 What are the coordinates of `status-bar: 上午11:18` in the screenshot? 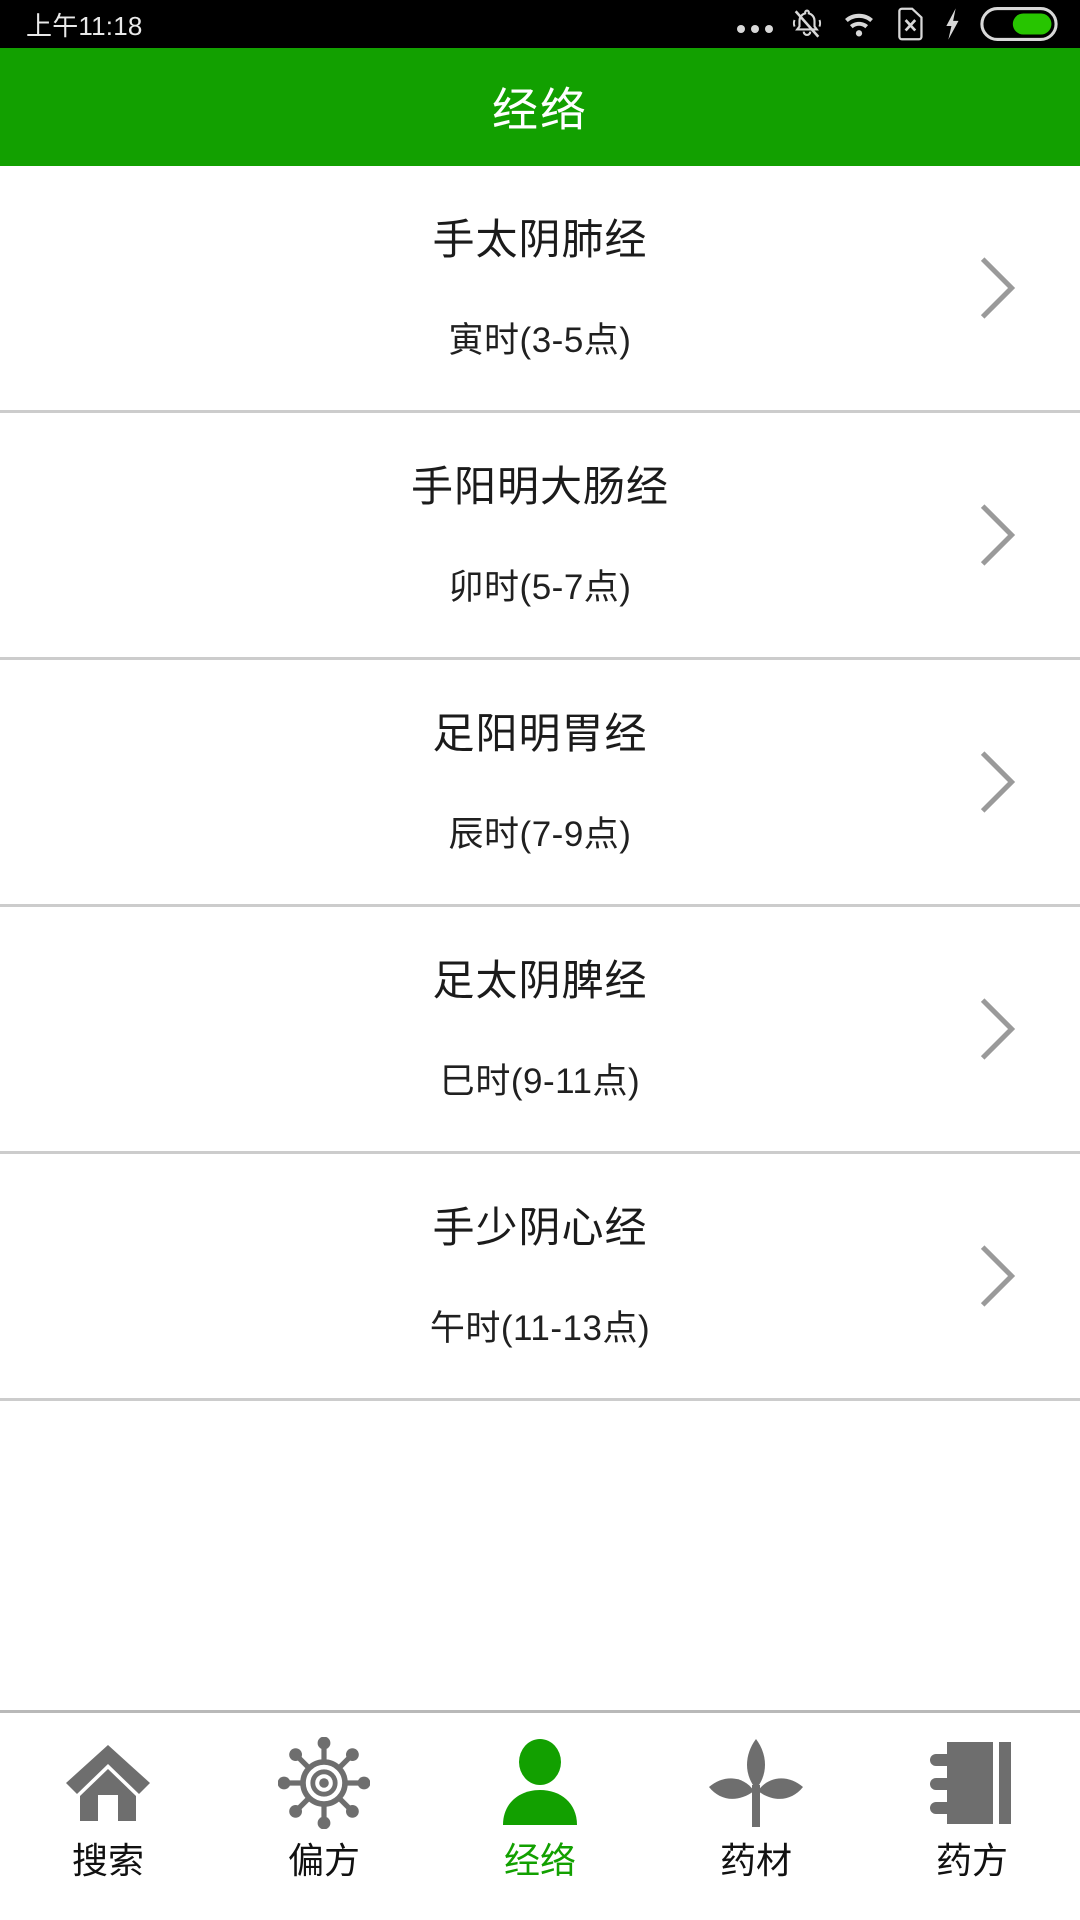 It's located at (540, 24).